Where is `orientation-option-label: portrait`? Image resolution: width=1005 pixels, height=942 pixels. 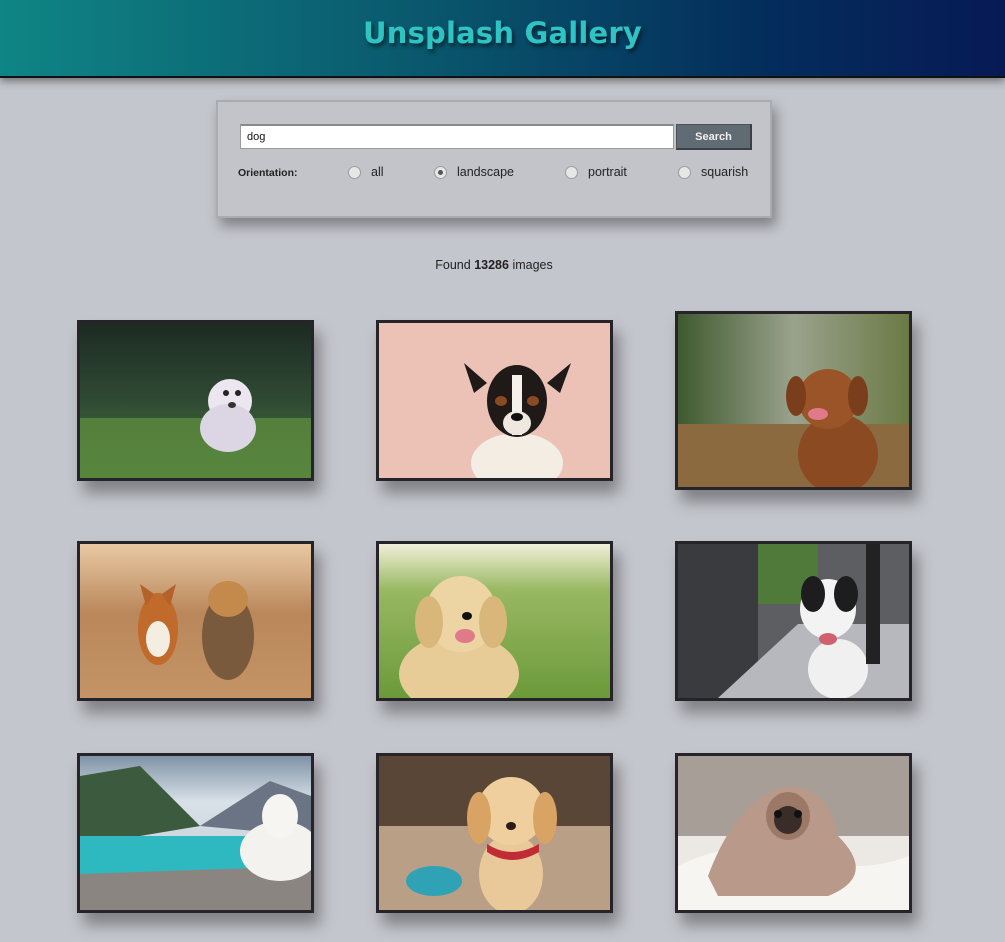 orientation-option-label: portrait is located at coordinates (607, 172).